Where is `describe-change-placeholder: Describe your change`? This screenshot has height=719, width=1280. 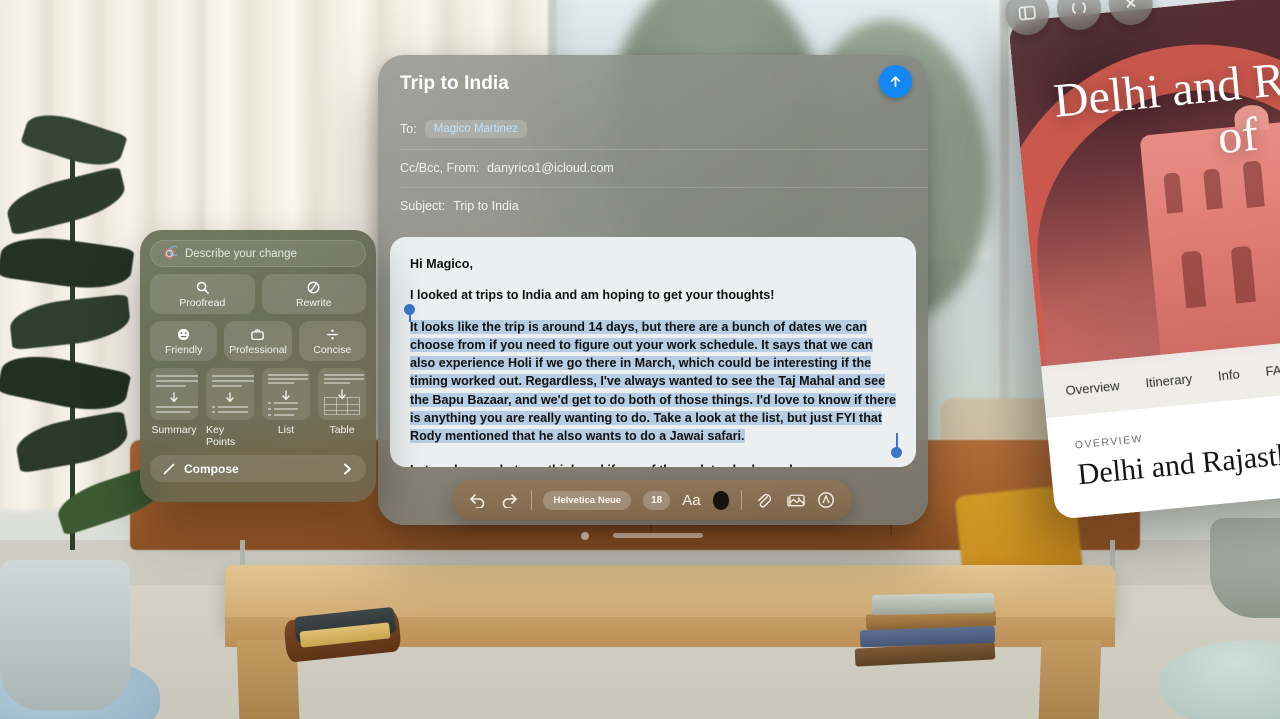 describe-change-placeholder: Describe your change is located at coordinates (241, 253).